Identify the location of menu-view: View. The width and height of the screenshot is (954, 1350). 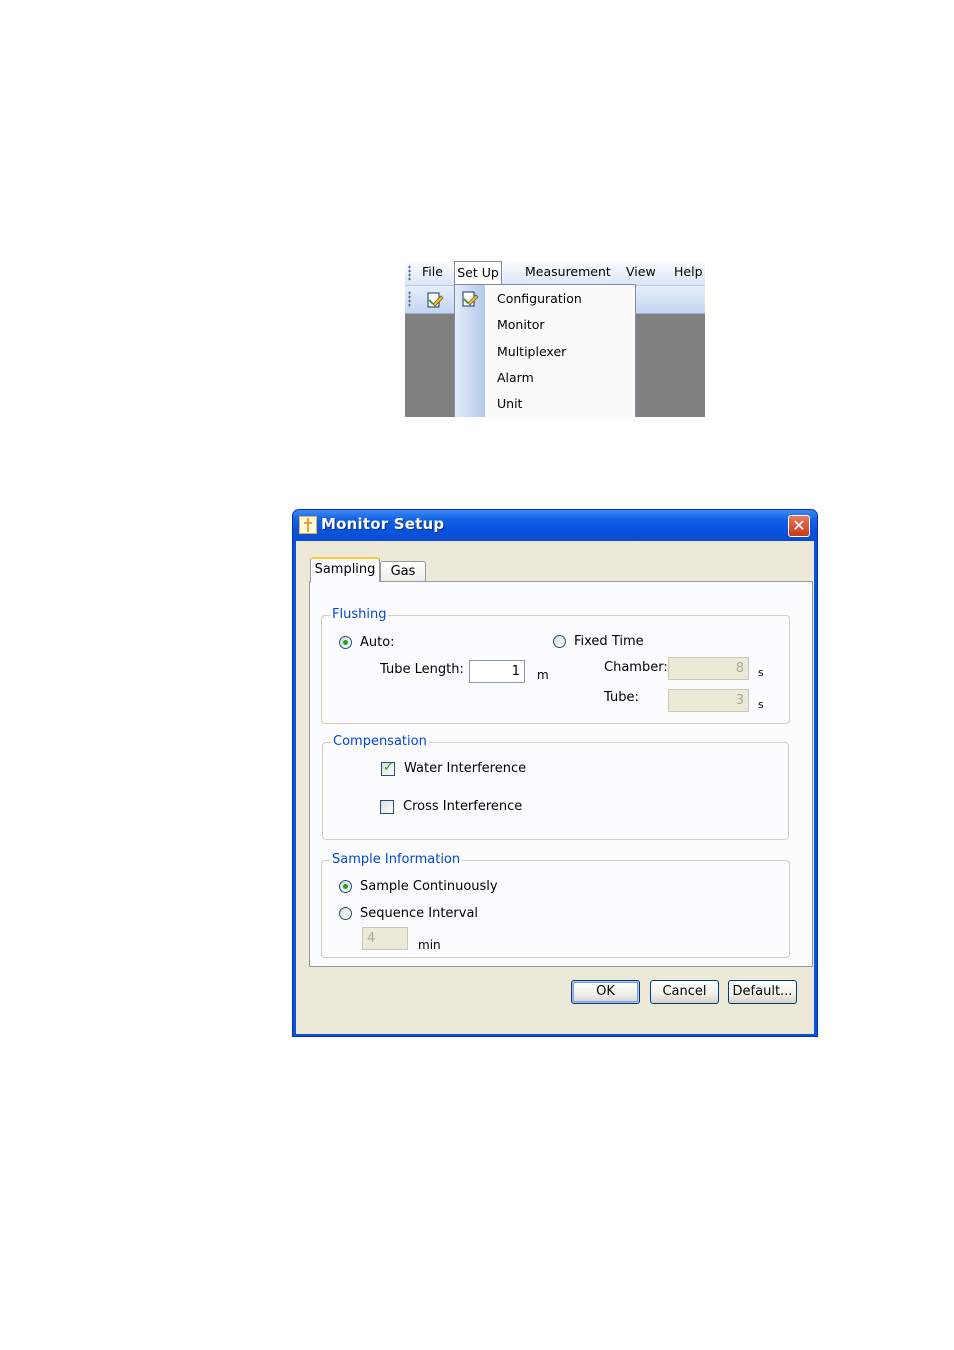
(641, 272).